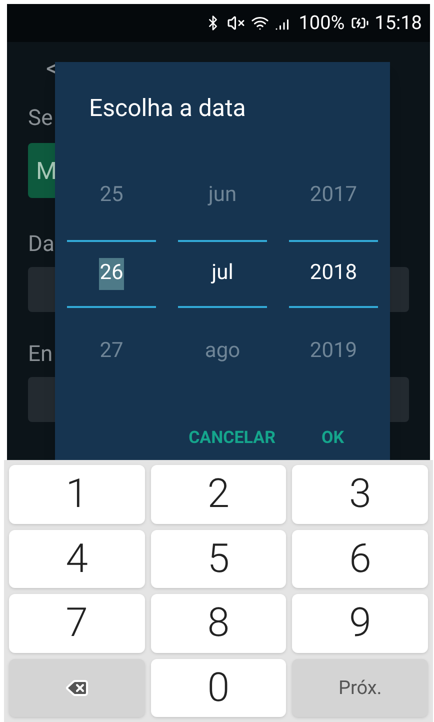 The image size is (434, 722). I want to click on dialog-button: CANCELAR, so click(232, 439).